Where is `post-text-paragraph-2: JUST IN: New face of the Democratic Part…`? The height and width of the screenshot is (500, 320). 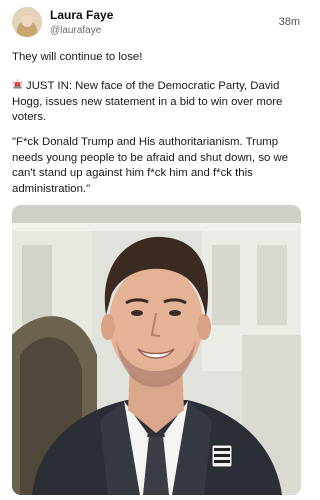
post-text-paragraph-2: JUST IN: New face of the Democratic Part… is located at coordinates (158, 102).